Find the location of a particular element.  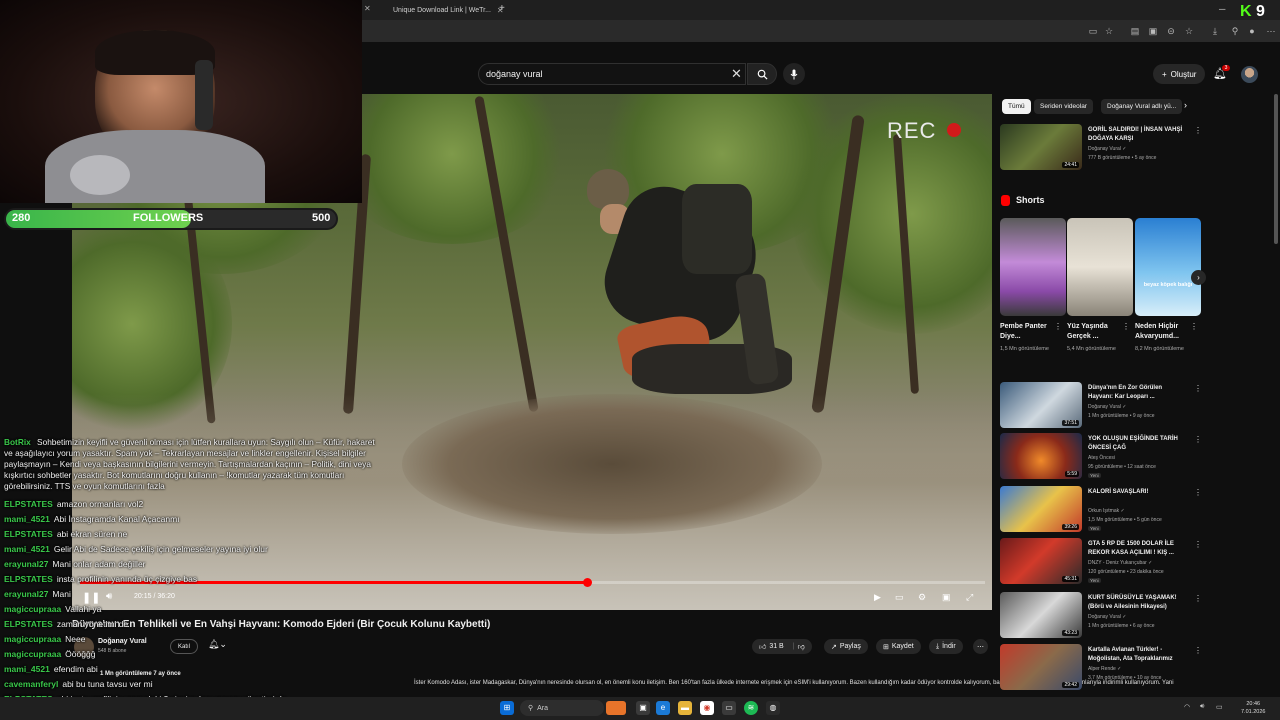

miniplayer-icon: ▣ is located at coordinates (946, 597).